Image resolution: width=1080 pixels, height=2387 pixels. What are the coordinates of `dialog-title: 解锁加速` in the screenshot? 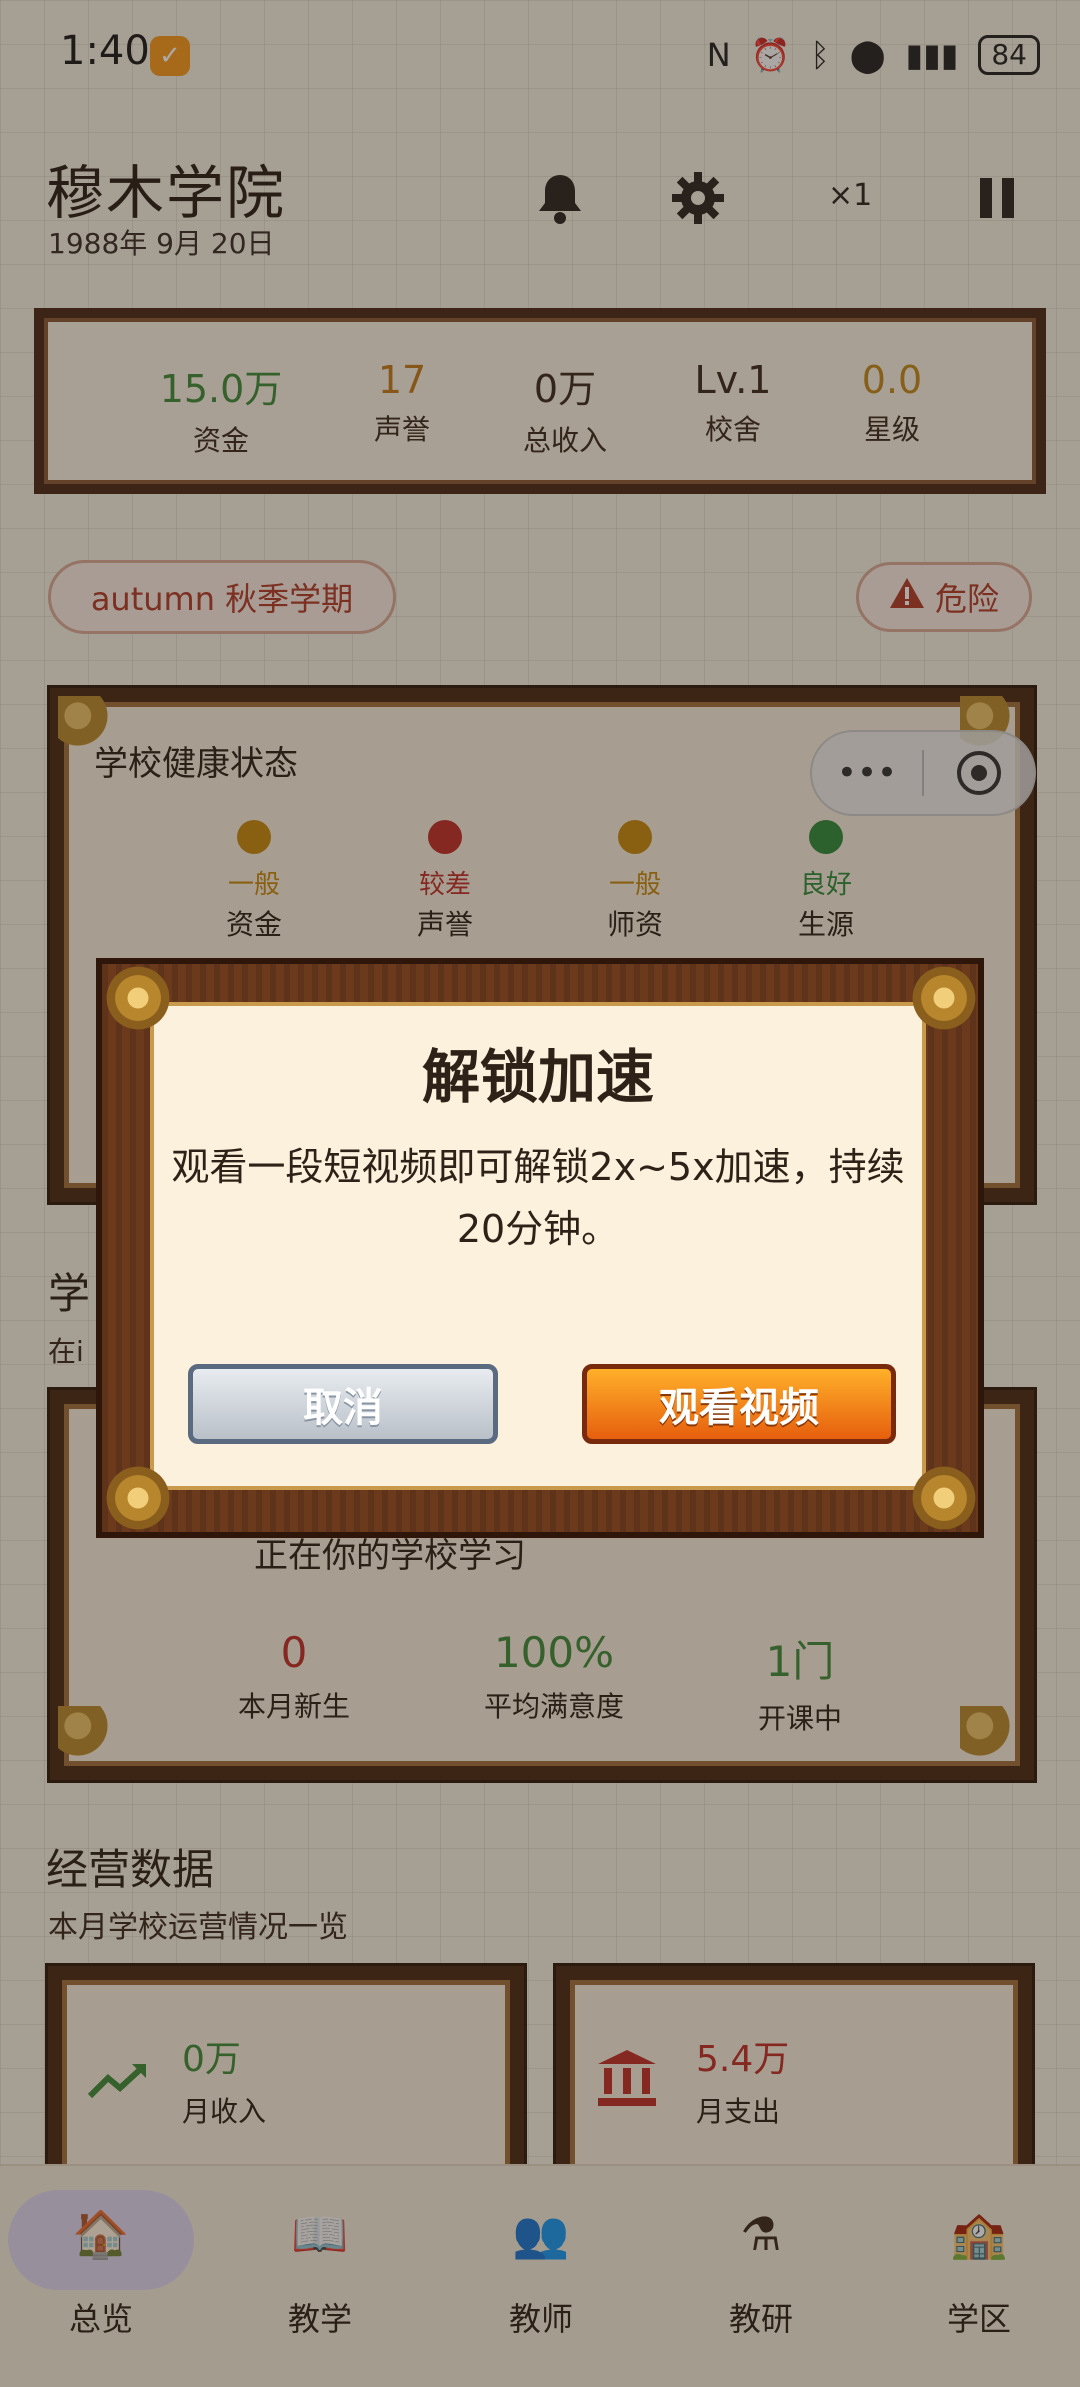 It's located at (537, 1077).